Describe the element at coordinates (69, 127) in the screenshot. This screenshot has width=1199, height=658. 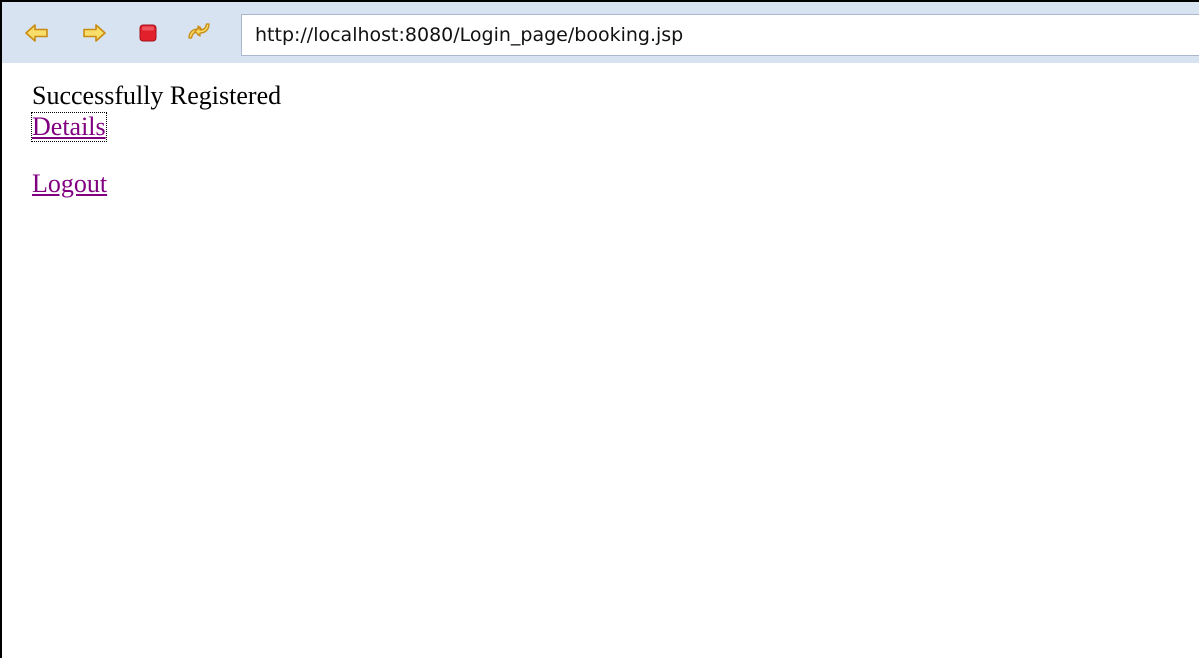
I see `details-link: Details` at that location.